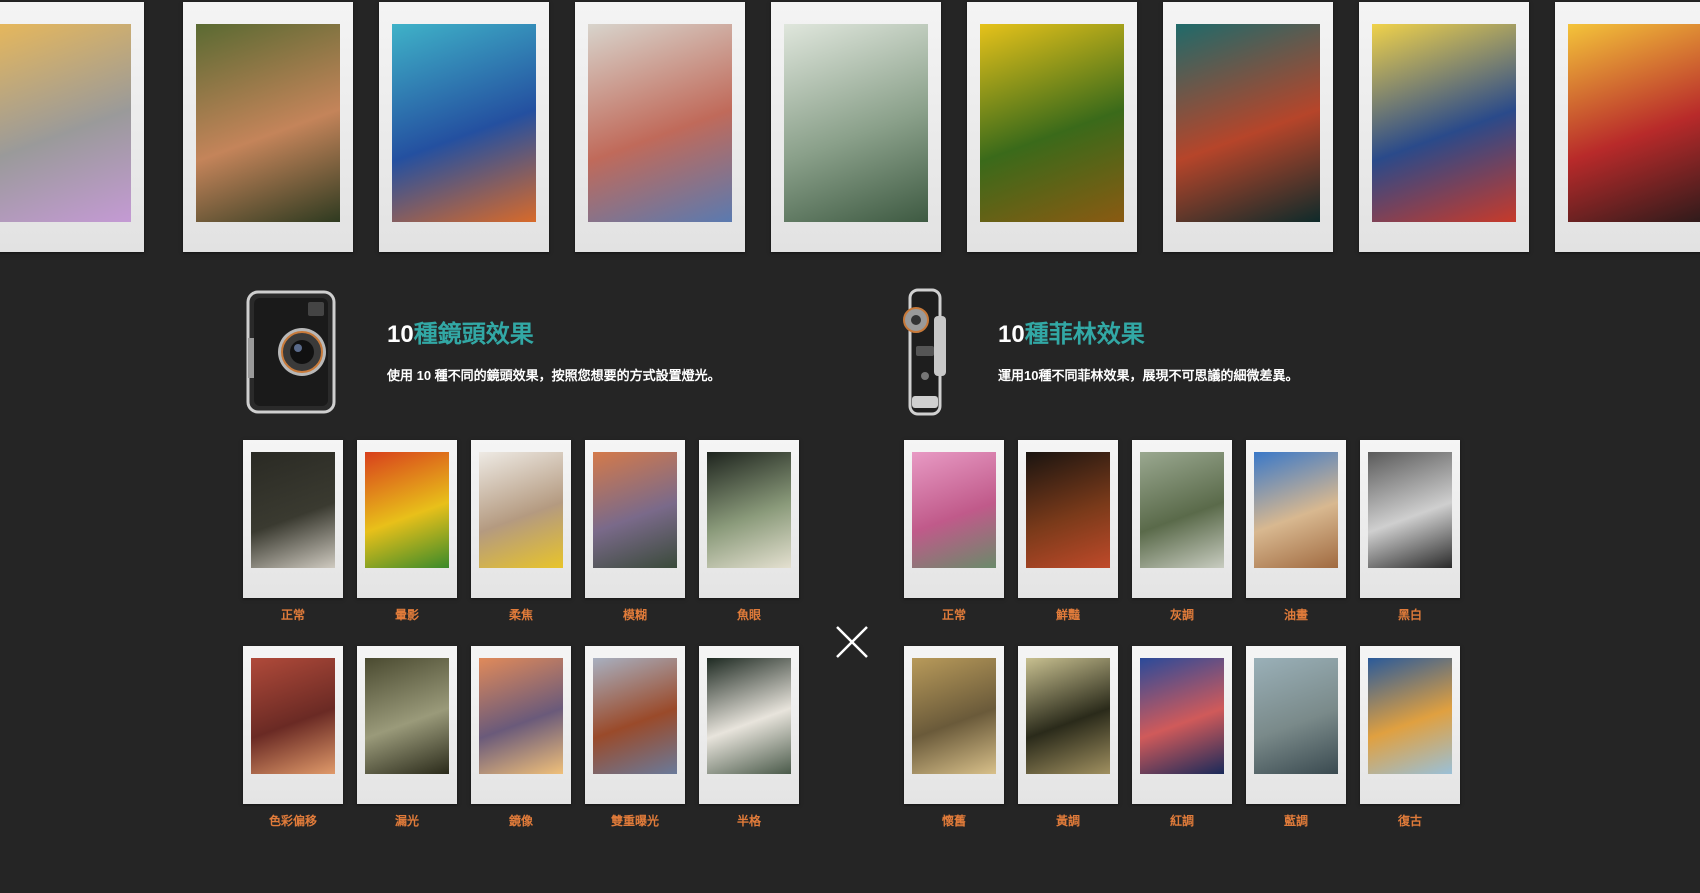 The image size is (1700, 893). I want to click on lens-effect-label: 柔焦, so click(520, 615).